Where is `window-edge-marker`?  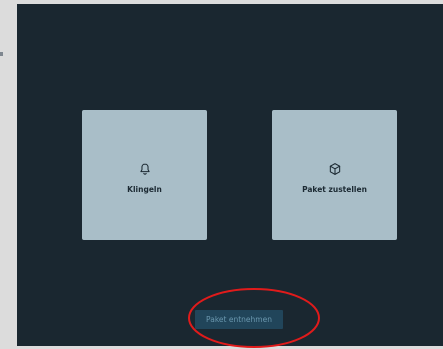 window-edge-marker is located at coordinates (1, 54).